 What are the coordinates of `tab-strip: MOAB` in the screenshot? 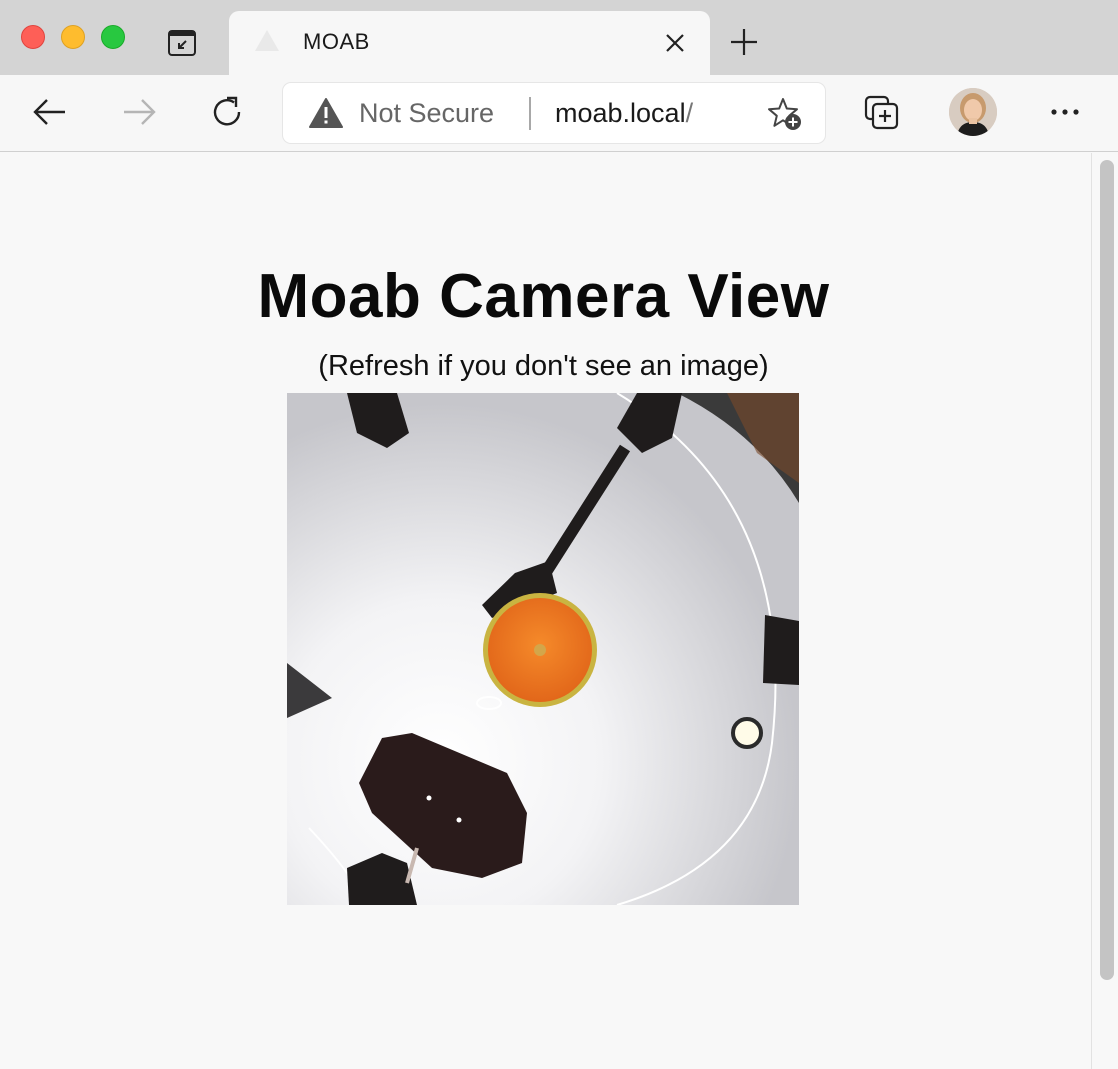 It's located at (559, 37).